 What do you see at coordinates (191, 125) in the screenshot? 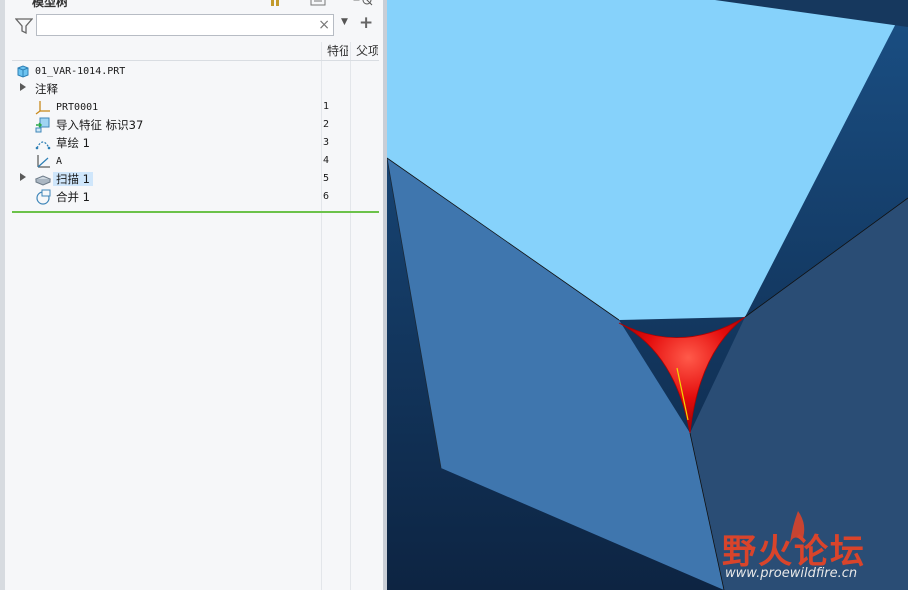
I see `tree-item-import-feature: 导入特征 标识37 2` at bounding box center [191, 125].